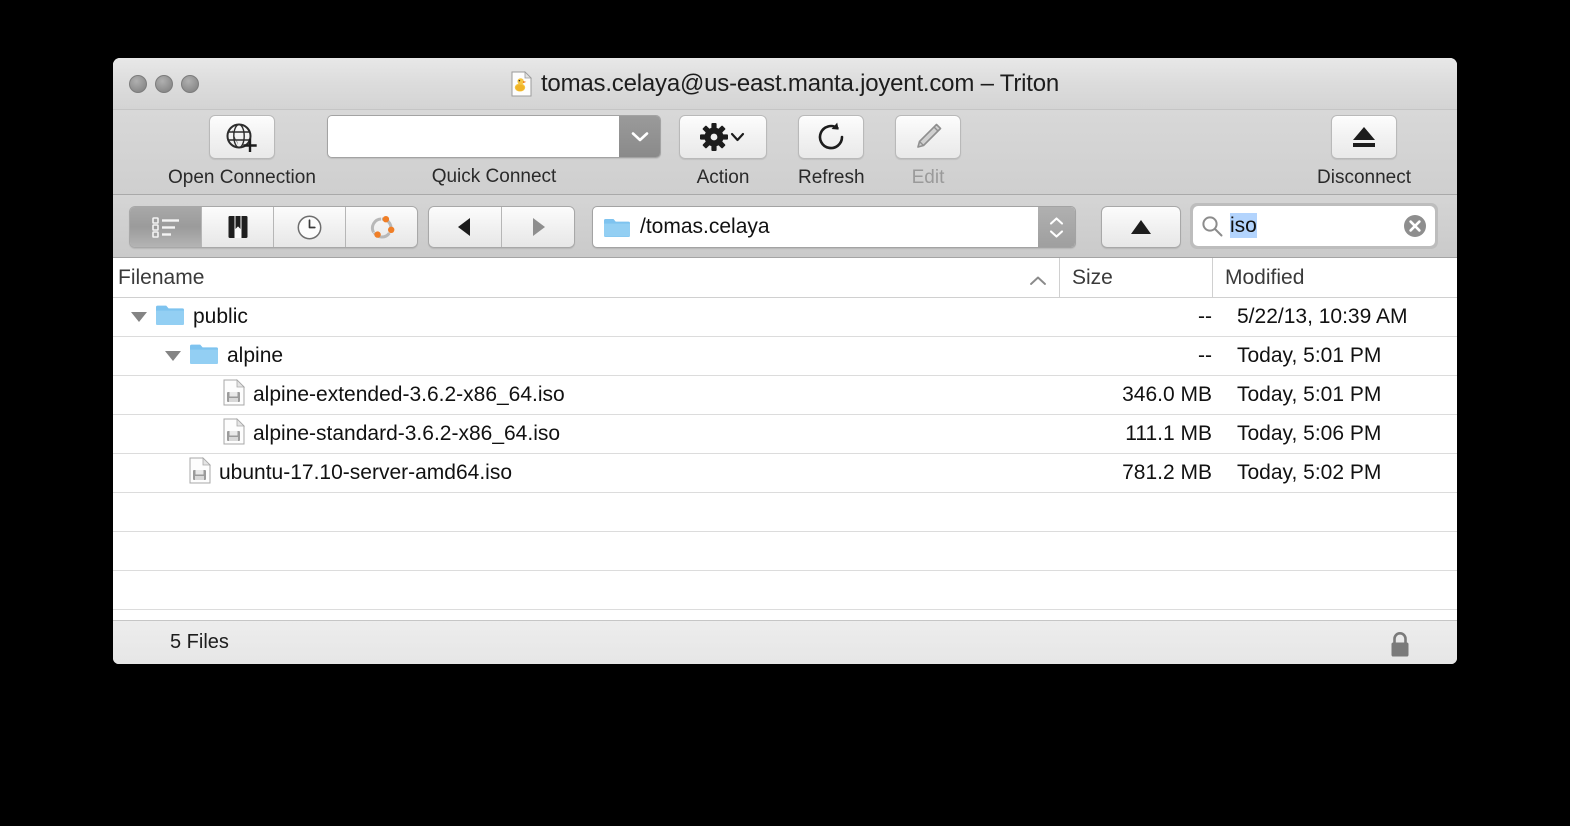 The width and height of the screenshot is (1570, 826). Describe the element at coordinates (1309, 433) in the screenshot. I see `cell-modified: Today, 5:06 PM` at that location.